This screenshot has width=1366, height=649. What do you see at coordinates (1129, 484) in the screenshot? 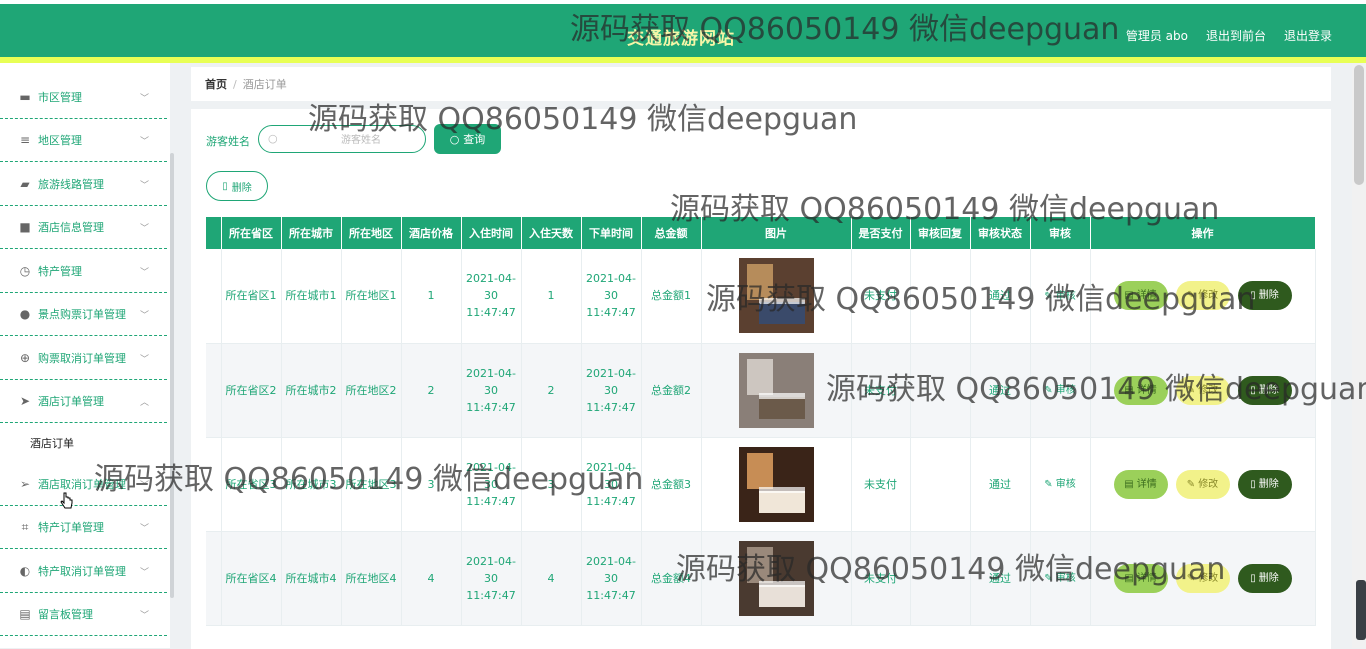
I see `document-icon: ▤` at bounding box center [1129, 484].